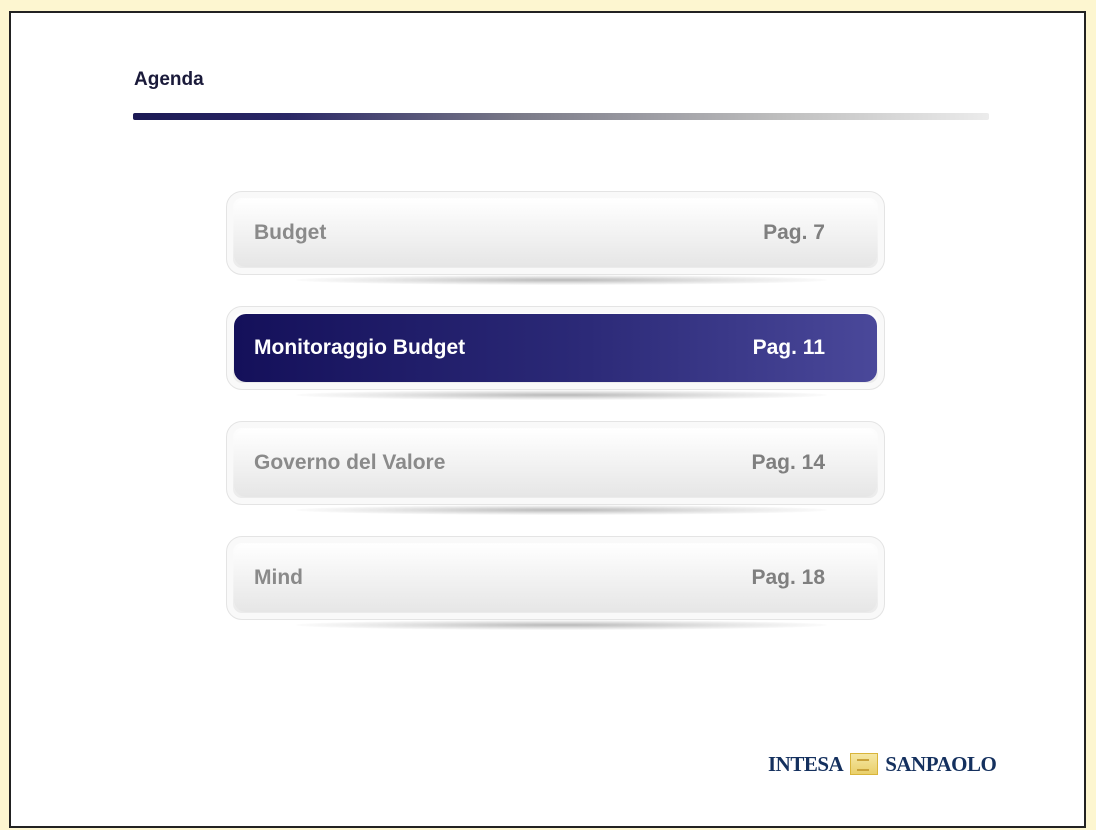 This screenshot has height=830, width=1096. I want to click on agenda-item-wrapper: Budget Pag. 7, so click(556, 238).